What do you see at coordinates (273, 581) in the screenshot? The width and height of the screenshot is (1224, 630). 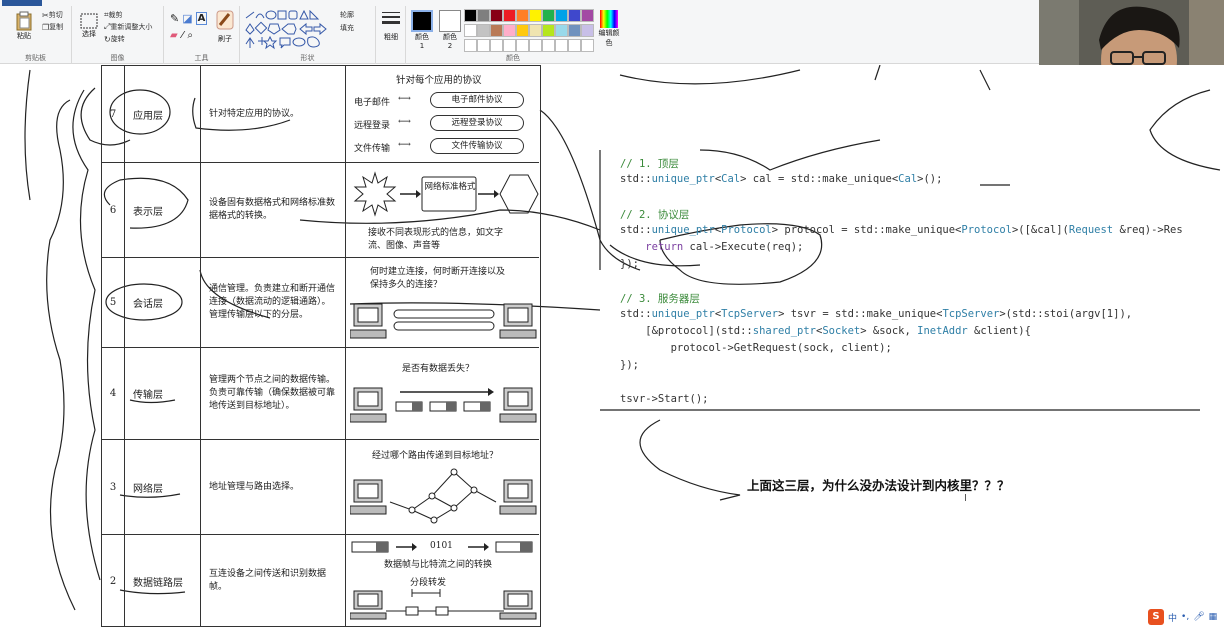 I see `layer-description: 互连设备之间传送和识别数据帧。` at bounding box center [273, 581].